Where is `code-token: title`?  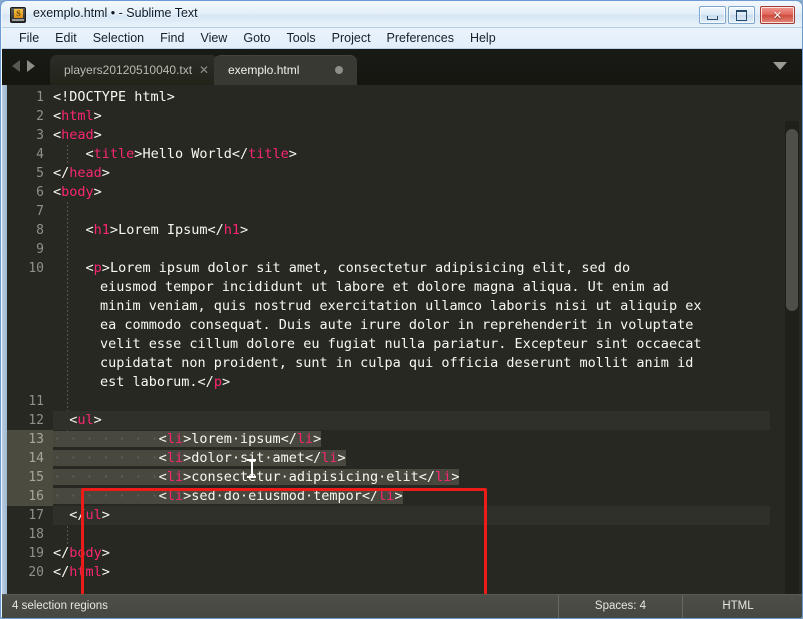
code-token: title is located at coordinates (268, 154).